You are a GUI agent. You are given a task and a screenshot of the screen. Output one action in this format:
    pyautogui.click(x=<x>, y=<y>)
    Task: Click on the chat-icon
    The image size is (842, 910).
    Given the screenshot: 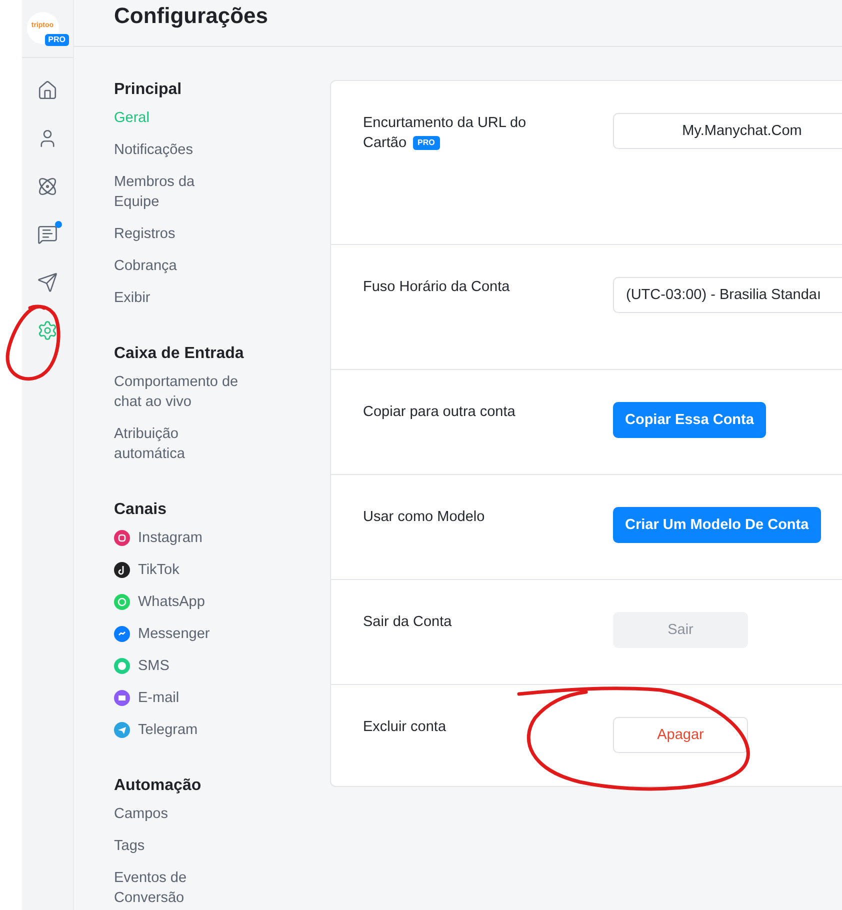 What is the action you would take?
    pyautogui.click(x=47, y=234)
    